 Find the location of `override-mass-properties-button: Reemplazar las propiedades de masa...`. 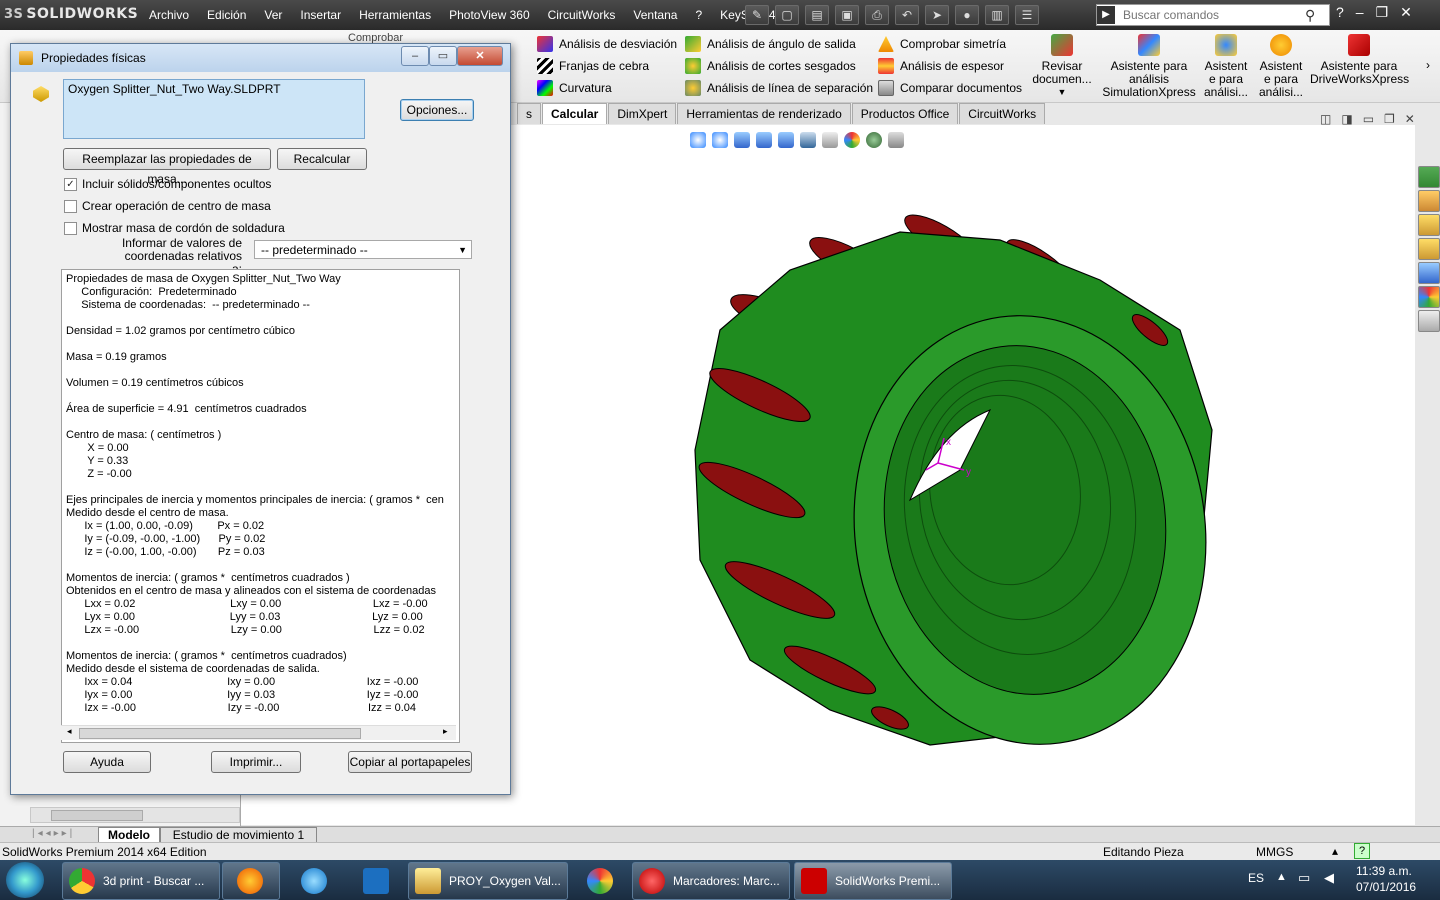

override-mass-properties-button: Reemplazar las propiedades de masa... is located at coordinates (167, 167).